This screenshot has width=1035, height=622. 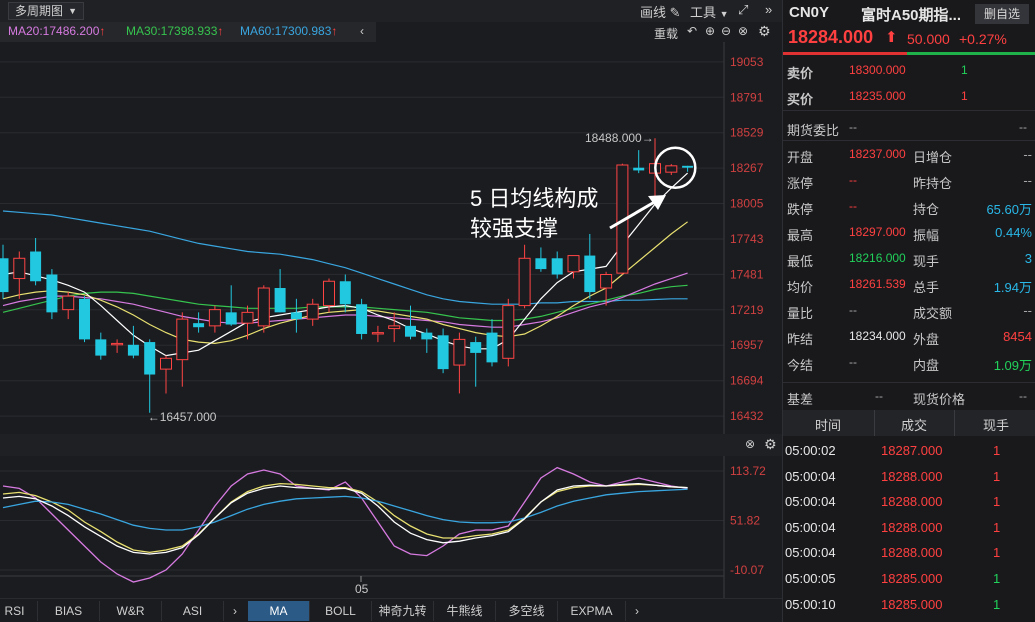 I want to click on stat-value: 18261.539, so click(x=877, y=284).